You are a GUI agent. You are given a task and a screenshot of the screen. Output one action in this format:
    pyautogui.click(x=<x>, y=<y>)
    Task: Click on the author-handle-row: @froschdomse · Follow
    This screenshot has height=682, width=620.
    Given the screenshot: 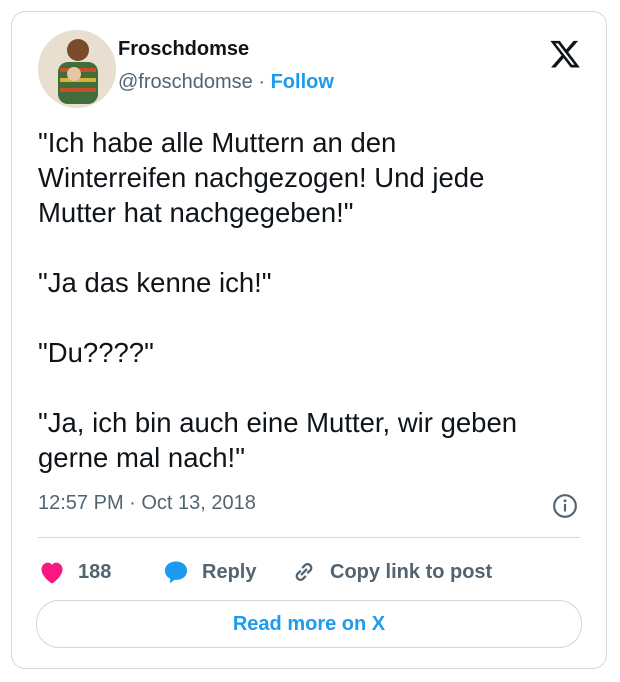 What is the action you would take?
    pyautogui.click(x=226, y=82)
    